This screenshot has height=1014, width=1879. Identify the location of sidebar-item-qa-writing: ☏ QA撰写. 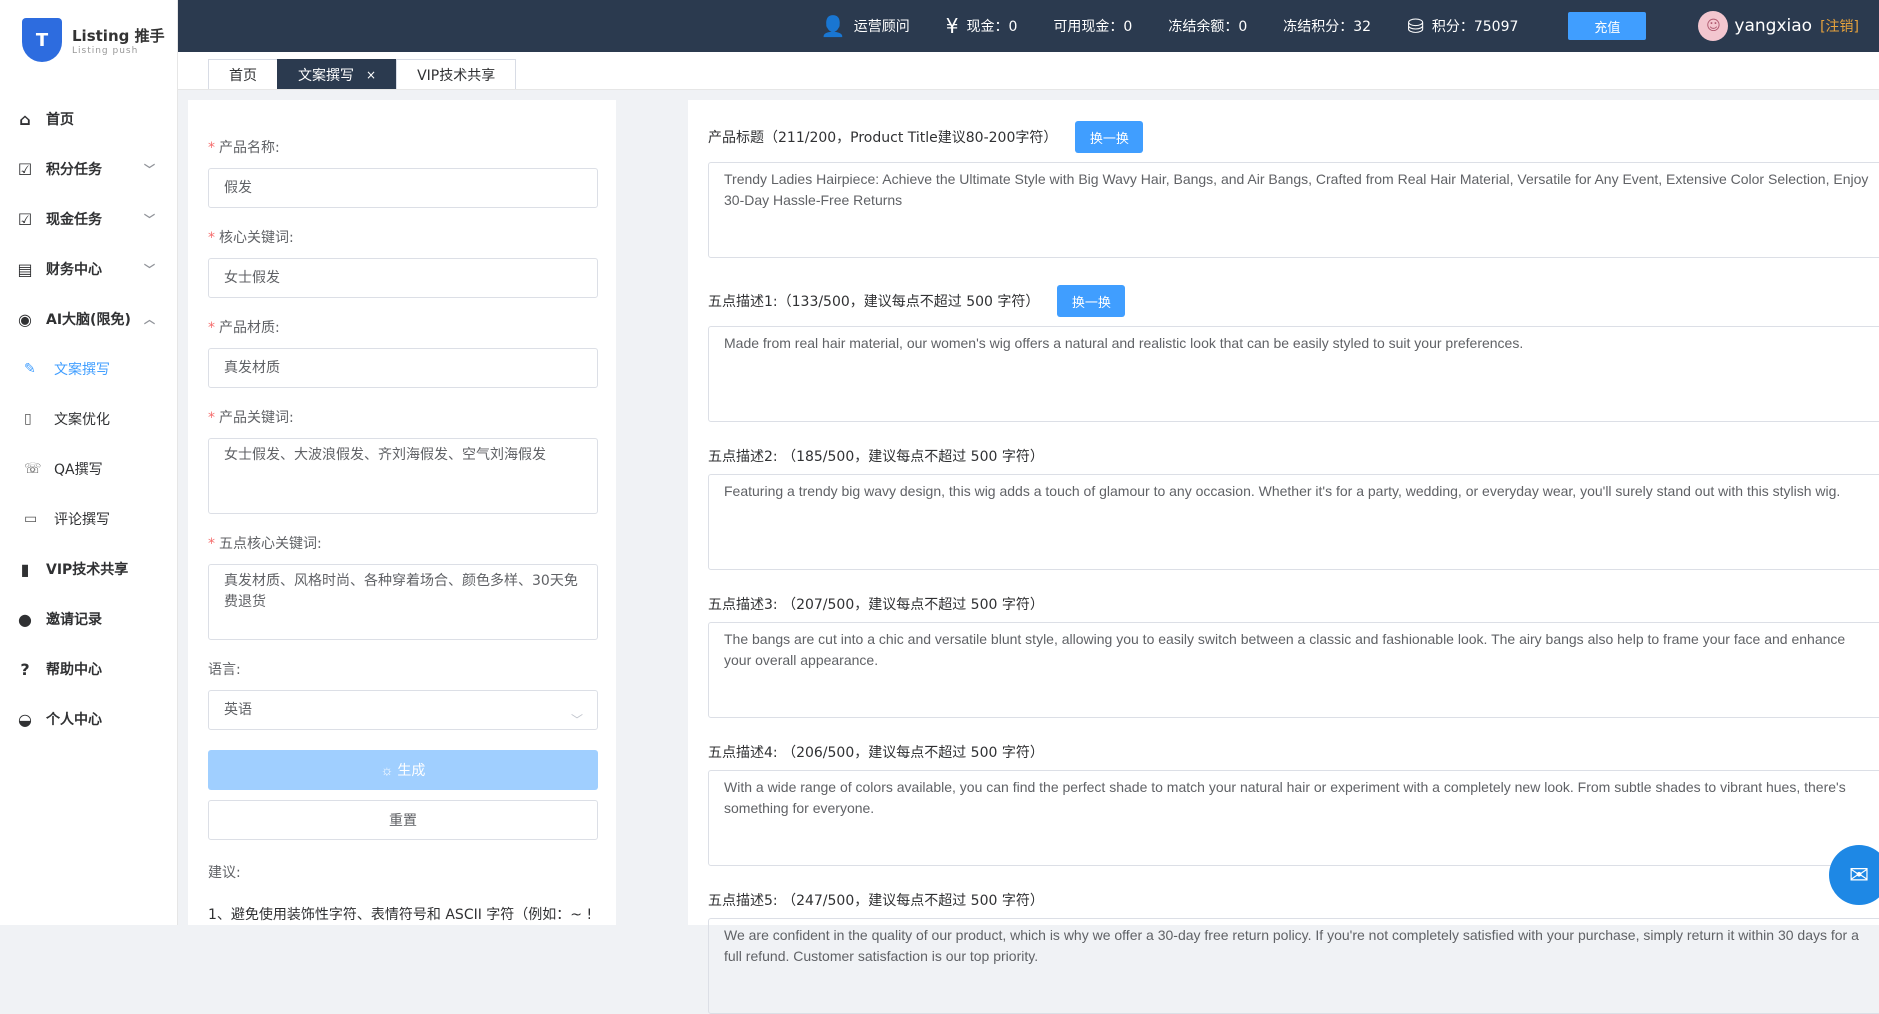
(88, 469).